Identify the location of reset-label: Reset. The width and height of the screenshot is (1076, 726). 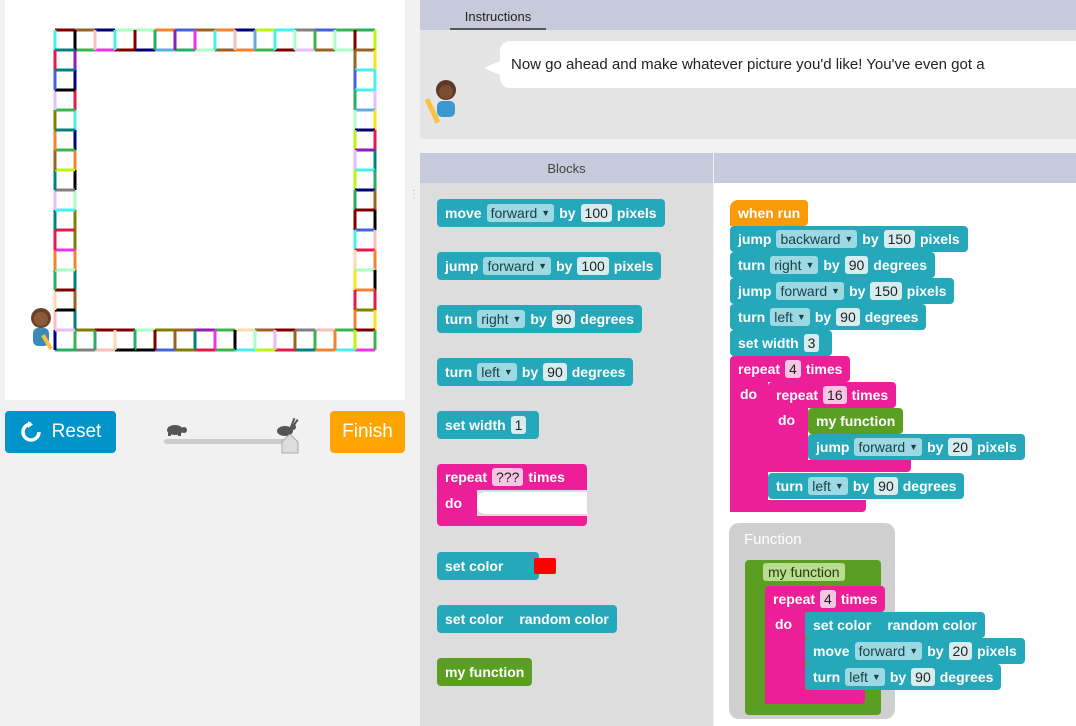
(76, 431).